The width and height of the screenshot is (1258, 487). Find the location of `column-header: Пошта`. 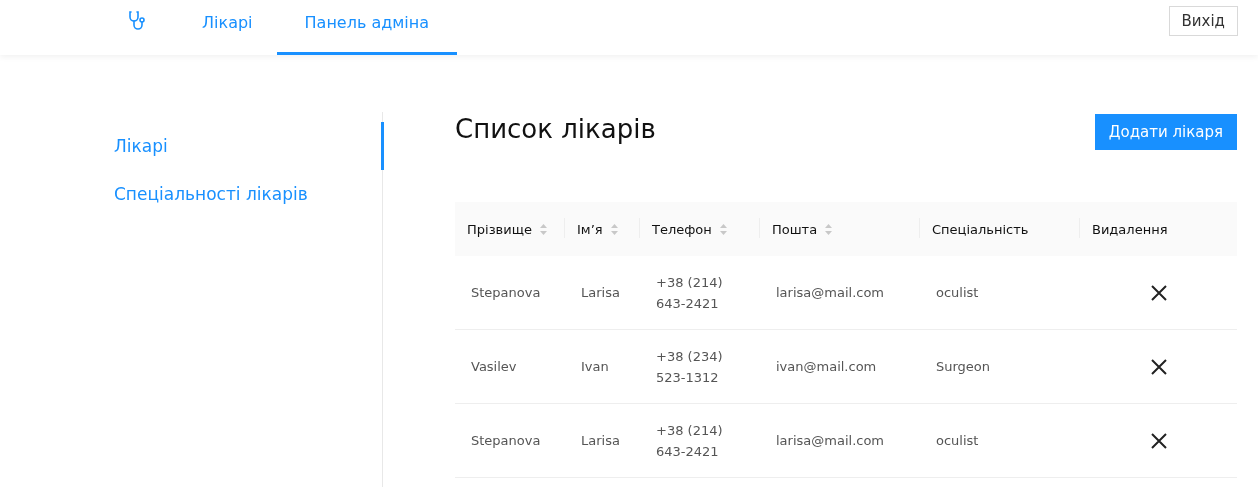

column-header: Пошта is located at coordinates (802, 229).